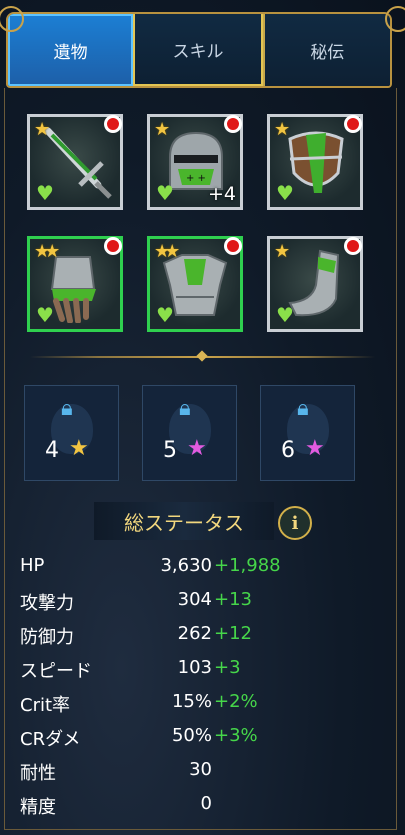 This screenshot has height=835, width=405. I want to click on stat-row-attack: 攻撃力 304 +13, so click(170, 602).